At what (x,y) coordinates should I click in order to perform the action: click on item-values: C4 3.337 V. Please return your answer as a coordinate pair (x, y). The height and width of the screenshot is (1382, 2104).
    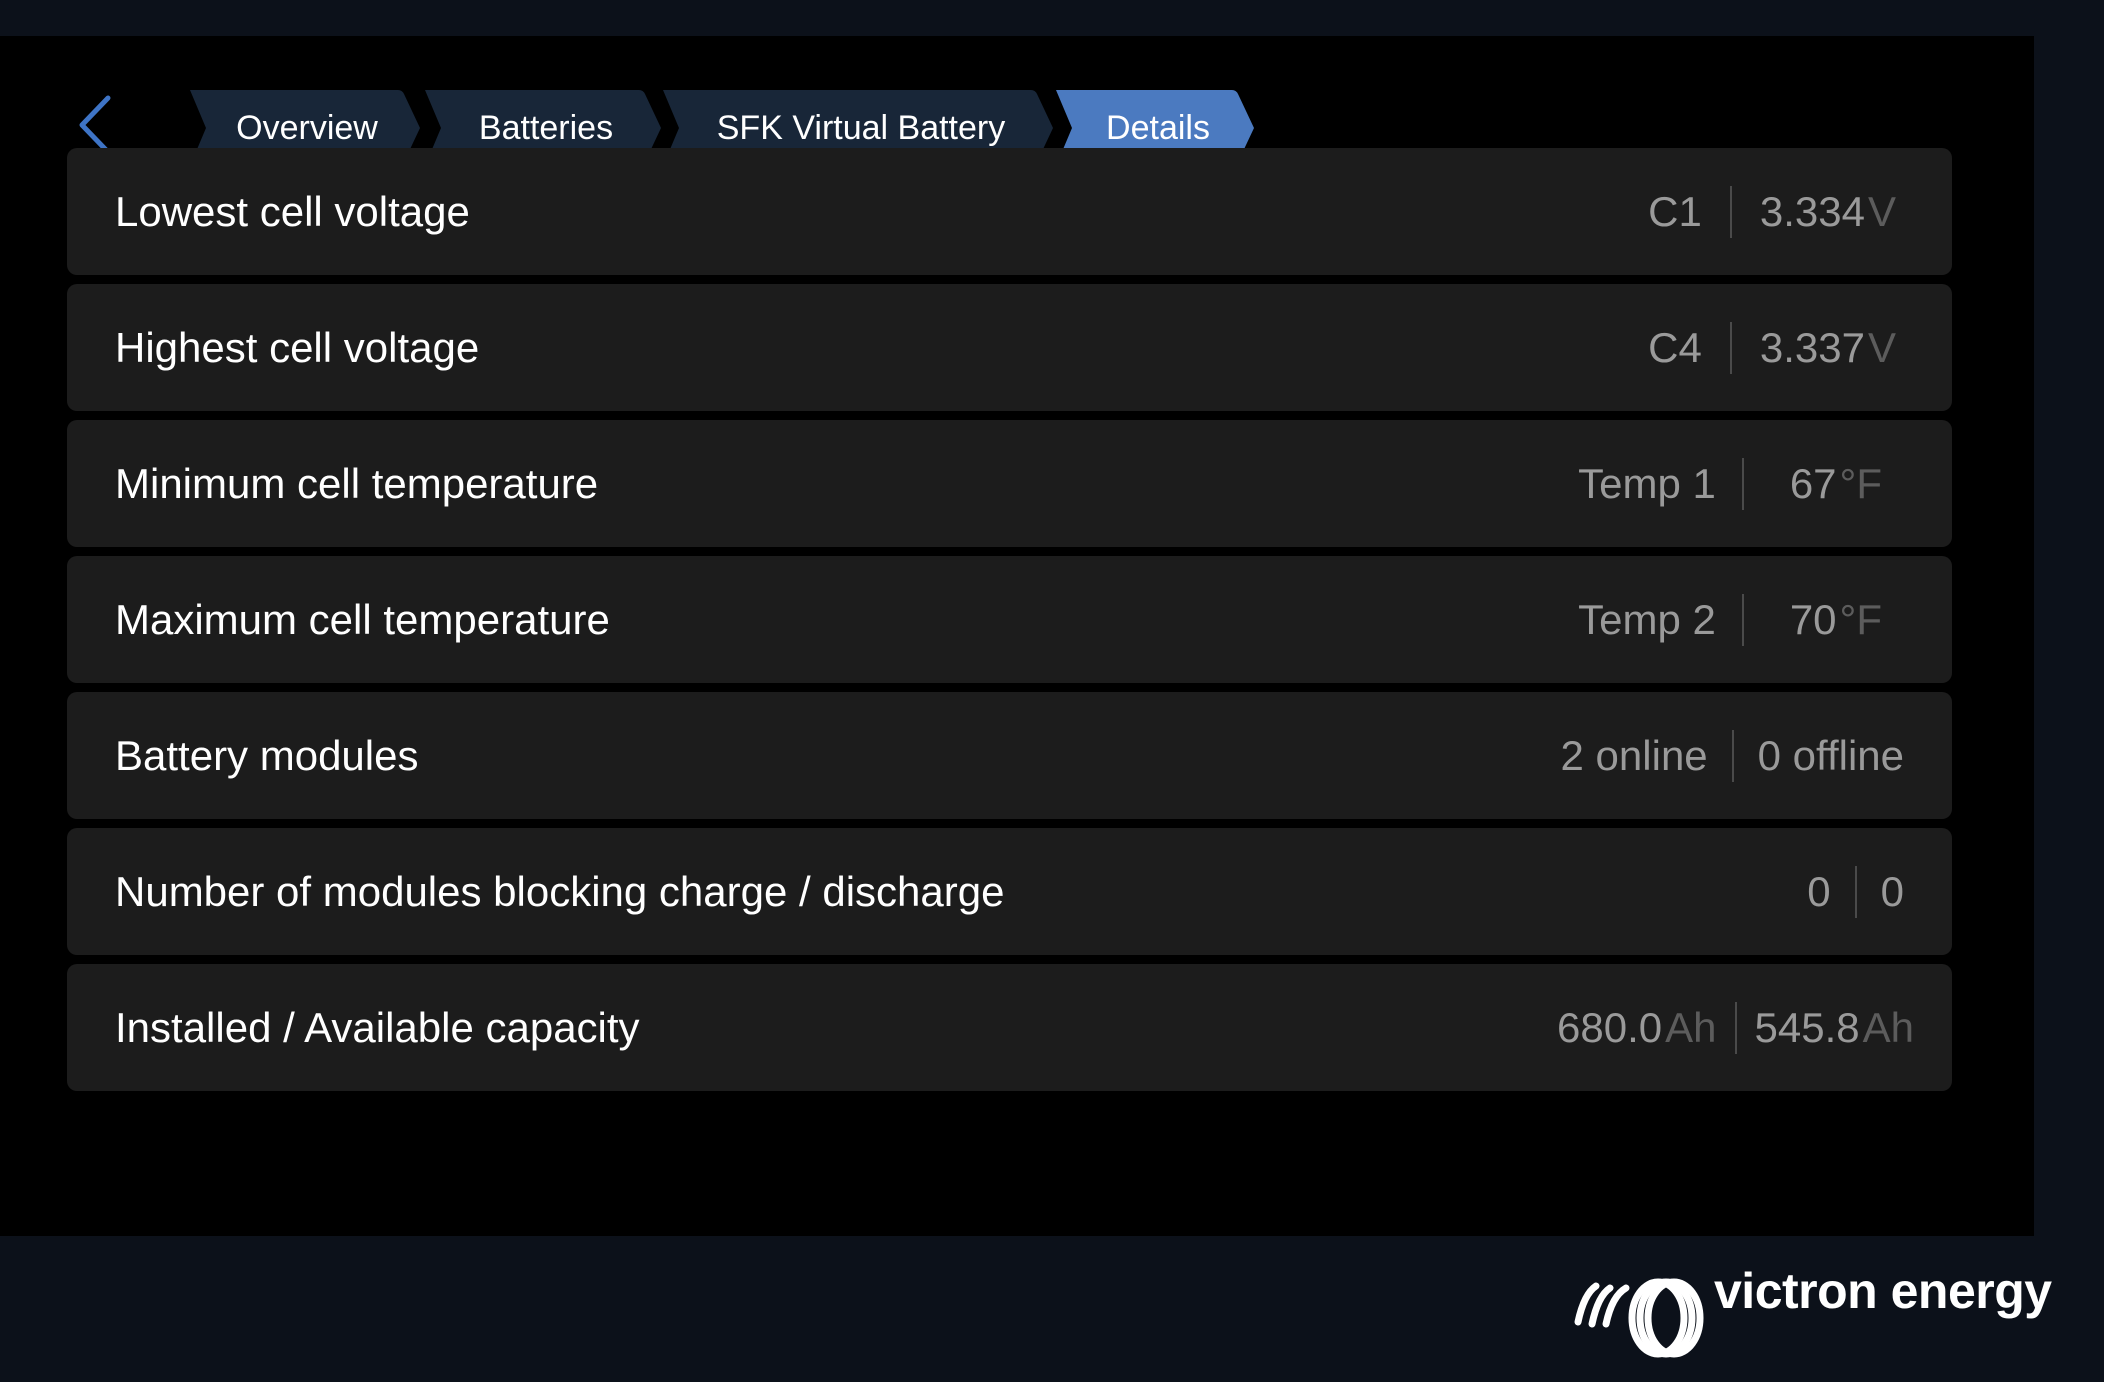
    Looking at the image, I should click on (1772, 347).